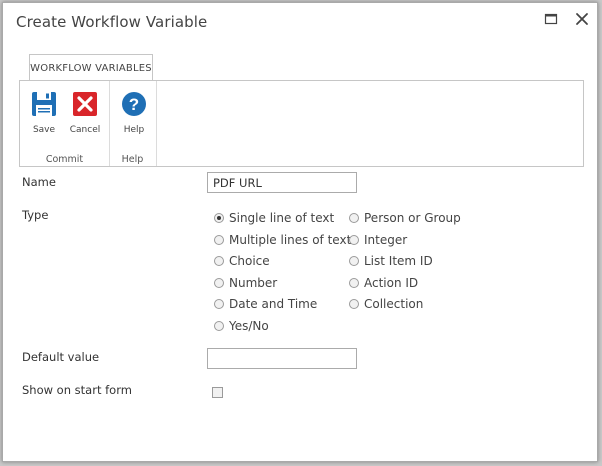 Image resolution: width=602 pixels, height=466 pixels. Describe the element at coordinates (91, 67) in the screenshot. I see `tab-workflow-variables: WORKFLOW VARIABLES` at that location.